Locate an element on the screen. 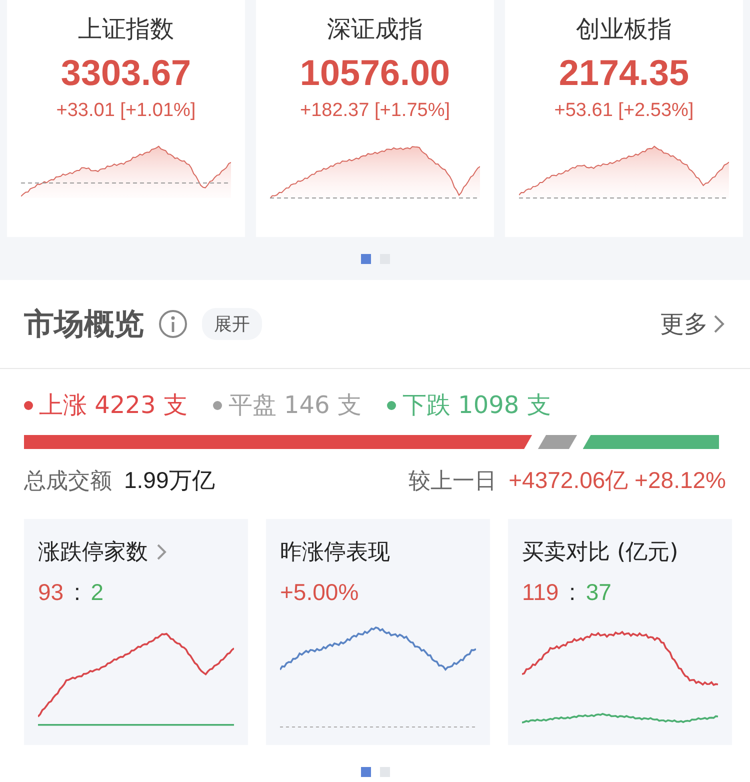 The image size is (750, 782). info-icon is located at coordinates (173, 324).